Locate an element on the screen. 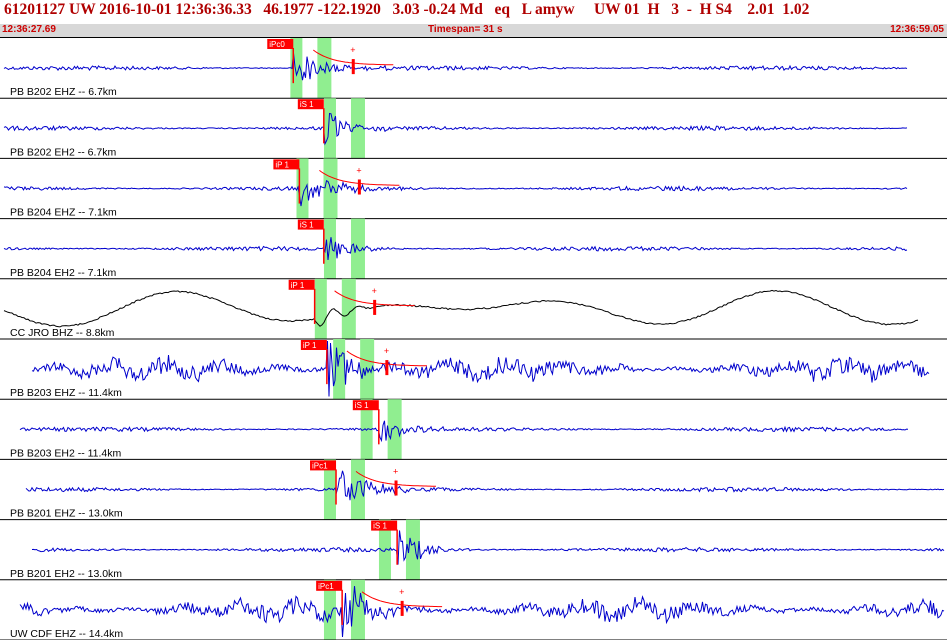 Image resolution: width=947 pixels, height=640 pixels. trace-row: iS 1 PB B203 EH2 -- 11.4km is located at coordinates (473, 429).